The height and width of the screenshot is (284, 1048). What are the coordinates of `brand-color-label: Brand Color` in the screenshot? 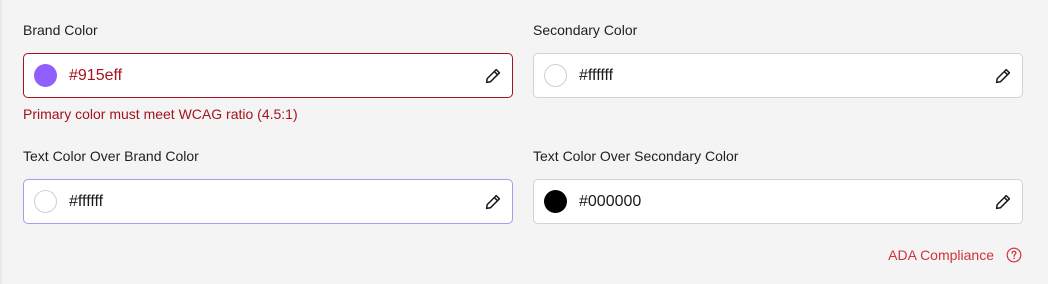 It's located at (60, 30).